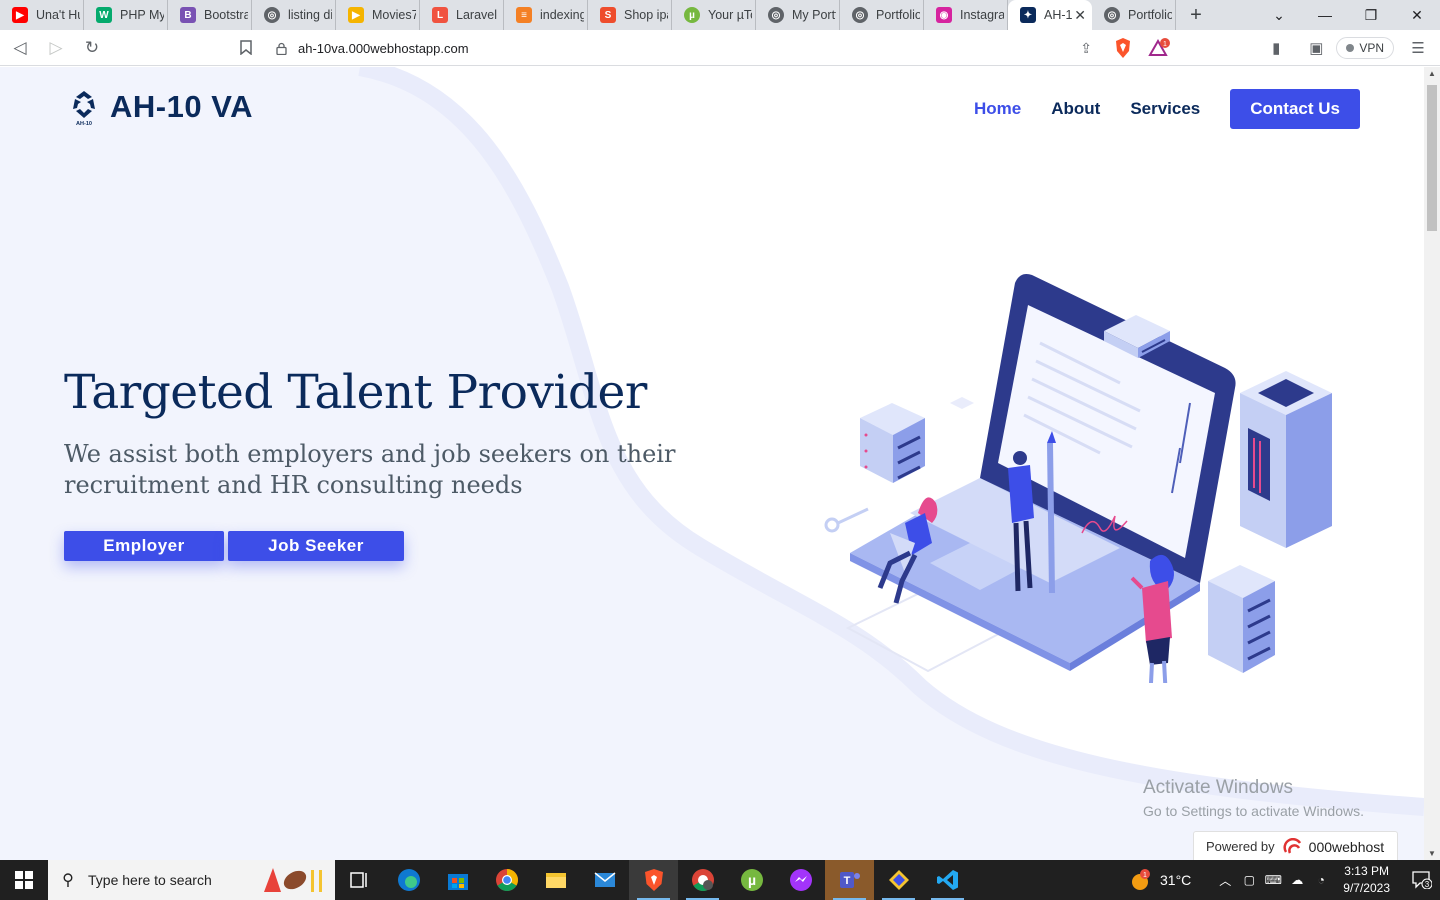 This screenshot has height=900, width=1440. What do you see at coordinates (1134, 15) in the screenshot?
I see `tab-portfolio-2: ◎ Portfolio` at bounding box center [1134, 15].